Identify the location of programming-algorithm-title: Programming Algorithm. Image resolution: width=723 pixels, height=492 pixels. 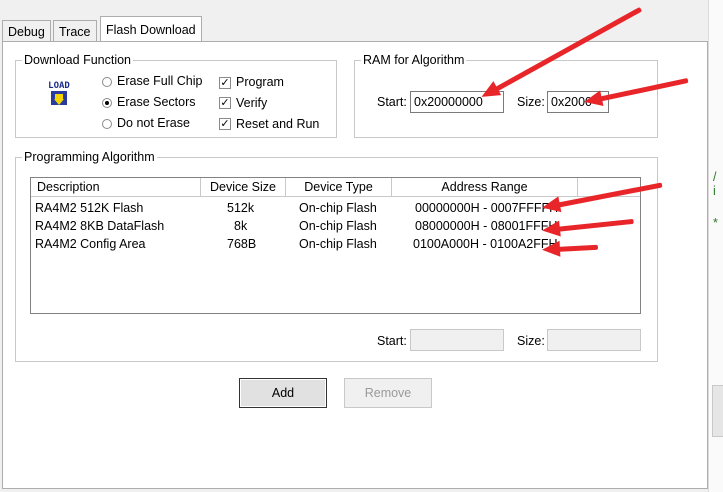
(89, 157).